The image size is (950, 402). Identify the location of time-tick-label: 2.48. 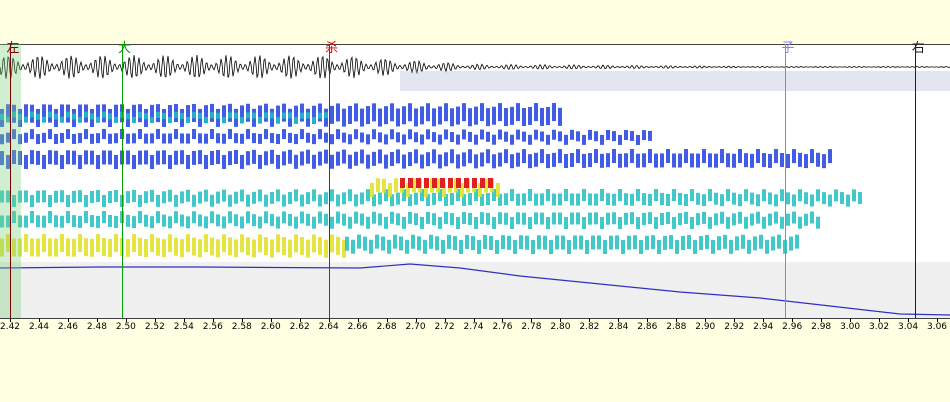
(96, 327).